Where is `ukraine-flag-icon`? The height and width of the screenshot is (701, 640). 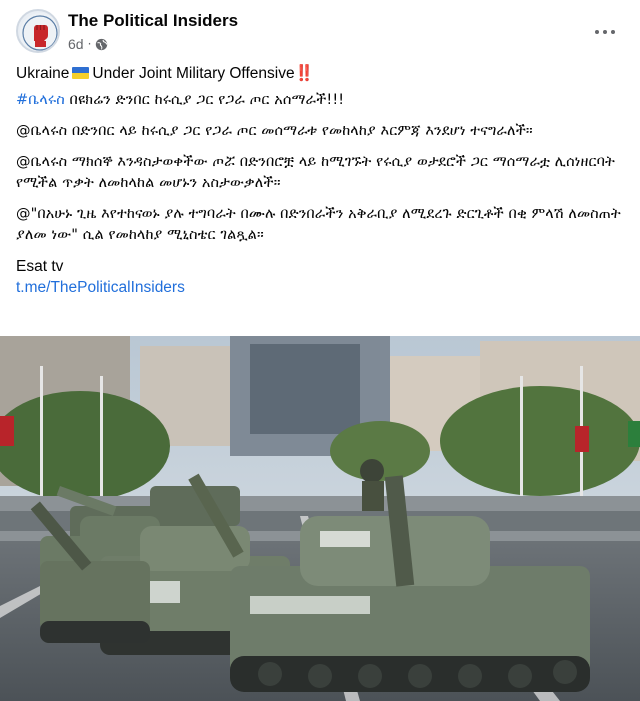
ukraine-flag-icon is located at coordinates (81, 73).